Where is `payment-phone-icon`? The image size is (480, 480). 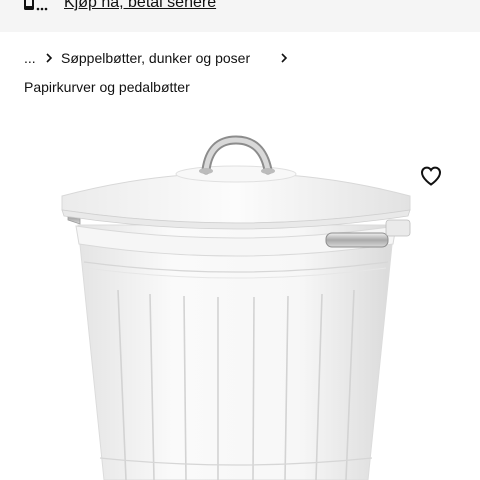 payment-phone-icon is located at coordinates (36, 5).